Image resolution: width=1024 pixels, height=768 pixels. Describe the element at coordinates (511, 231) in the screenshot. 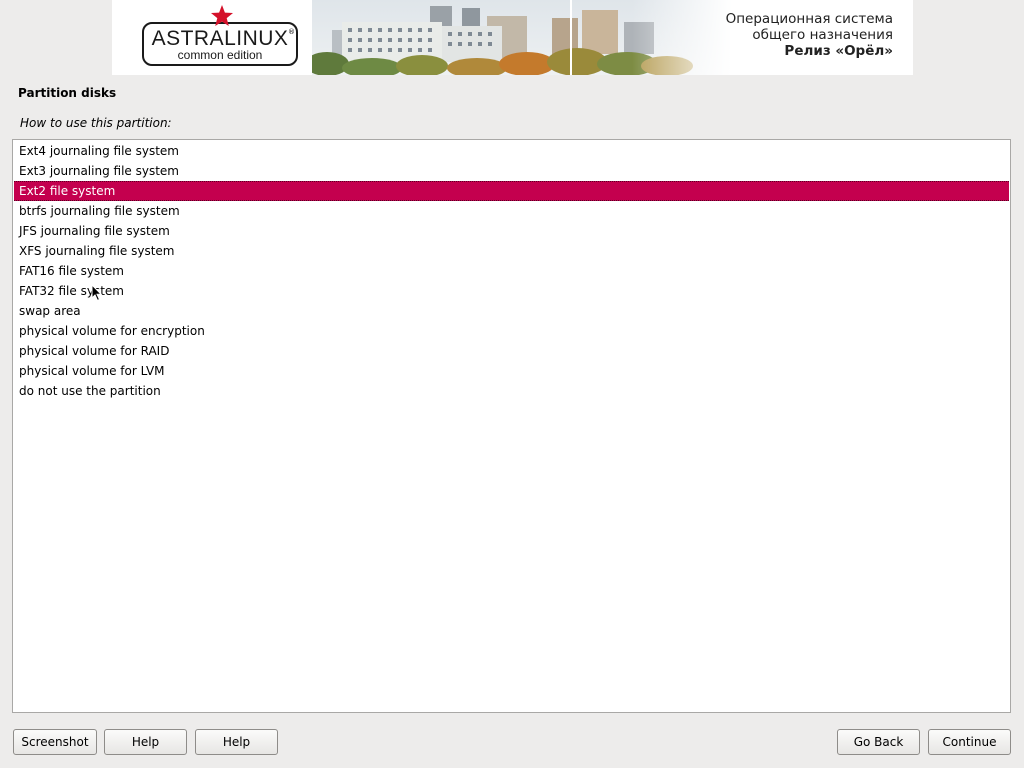

I see `list-item: JFS journaling file system` at that location.